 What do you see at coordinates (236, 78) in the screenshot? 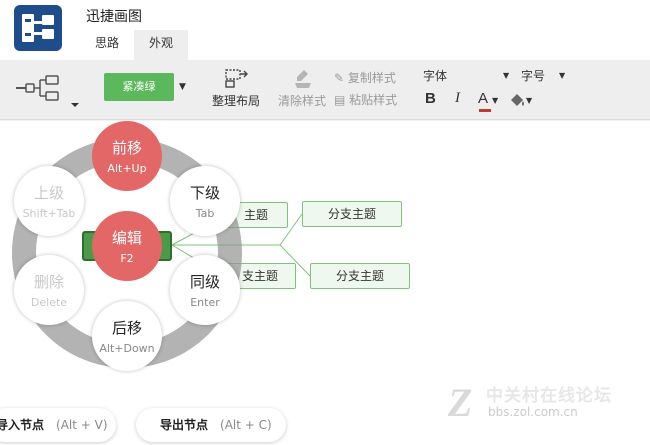
I see `arrange-layout-icon` at bounding box center [236, 78].